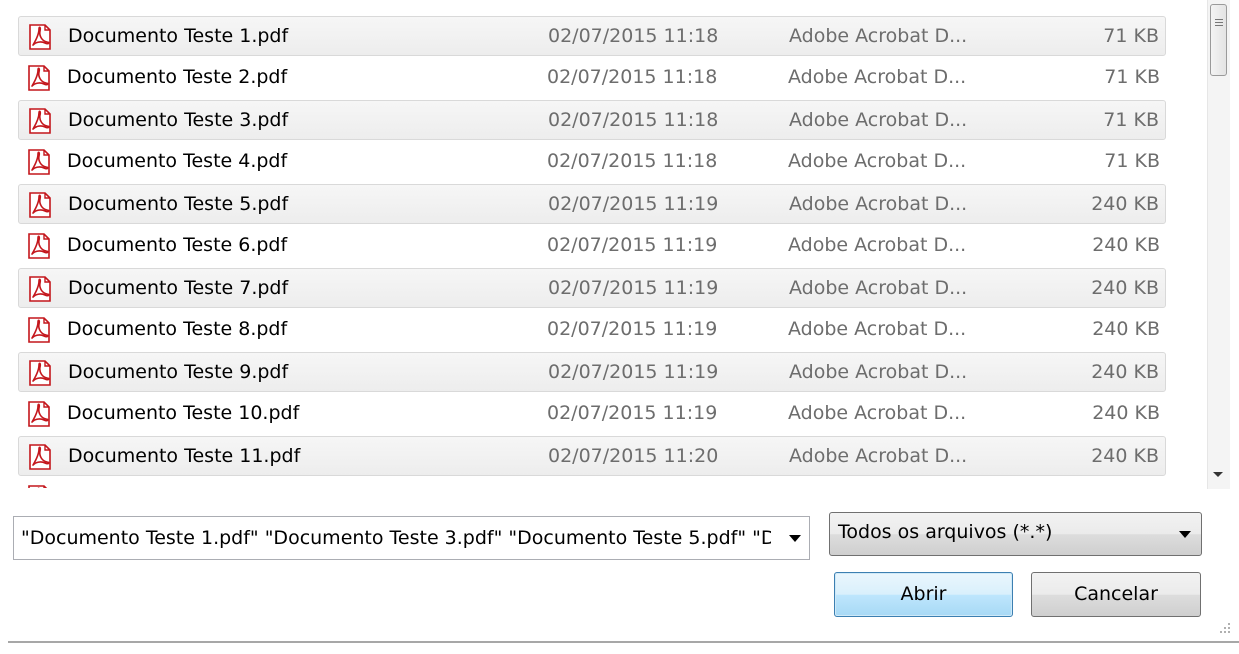  I want to click on file-name: Documento Teste 10.pdf, so click(183, 413).